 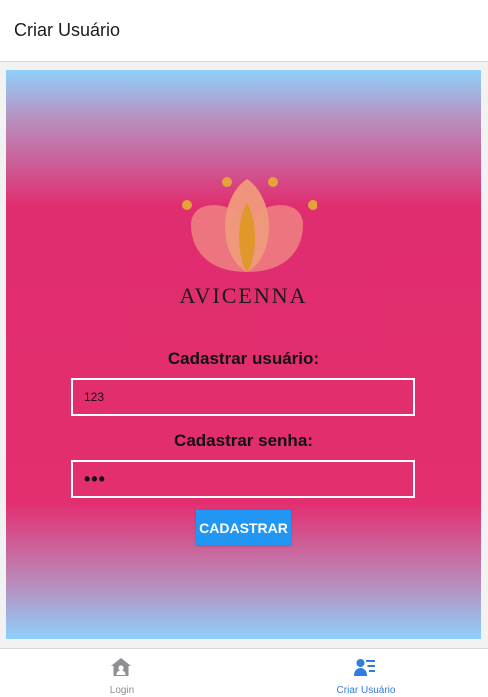 I want to click on password-label: Cadastrar senha:, so click(x=243, y=440).